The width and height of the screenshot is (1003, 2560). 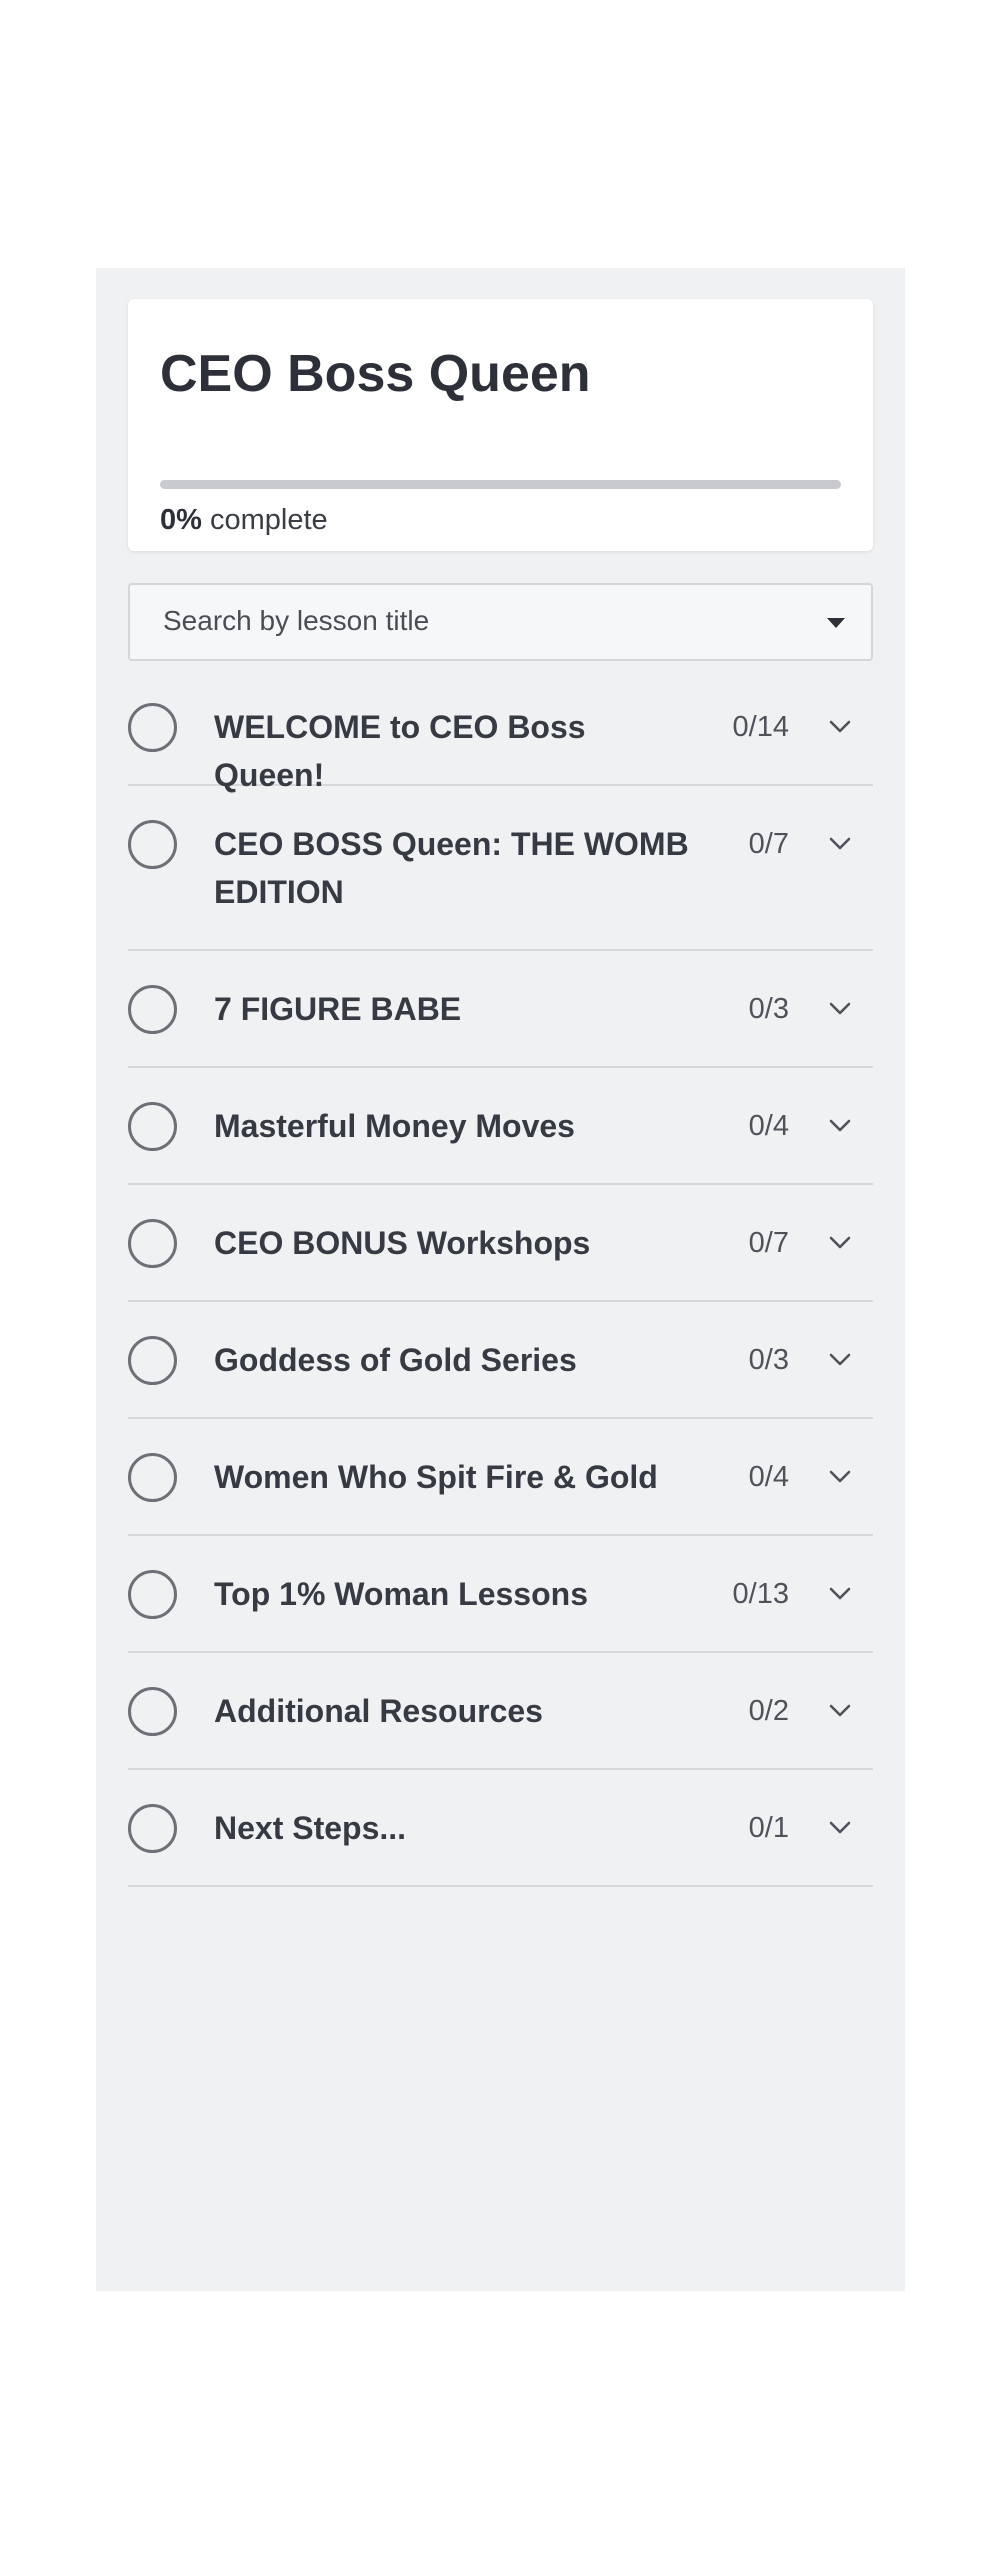 I want to click on section-row: Masterful Money Moves 0/4, so click(x=500, y=1126).